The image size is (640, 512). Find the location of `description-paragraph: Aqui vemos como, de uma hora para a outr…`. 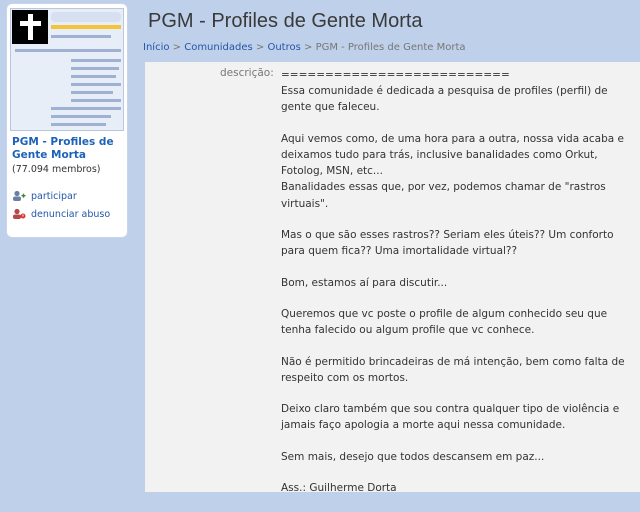

description-paragraph: Aqui vemos como, de uma hora para a outr… is located at coordinates (452, 171).